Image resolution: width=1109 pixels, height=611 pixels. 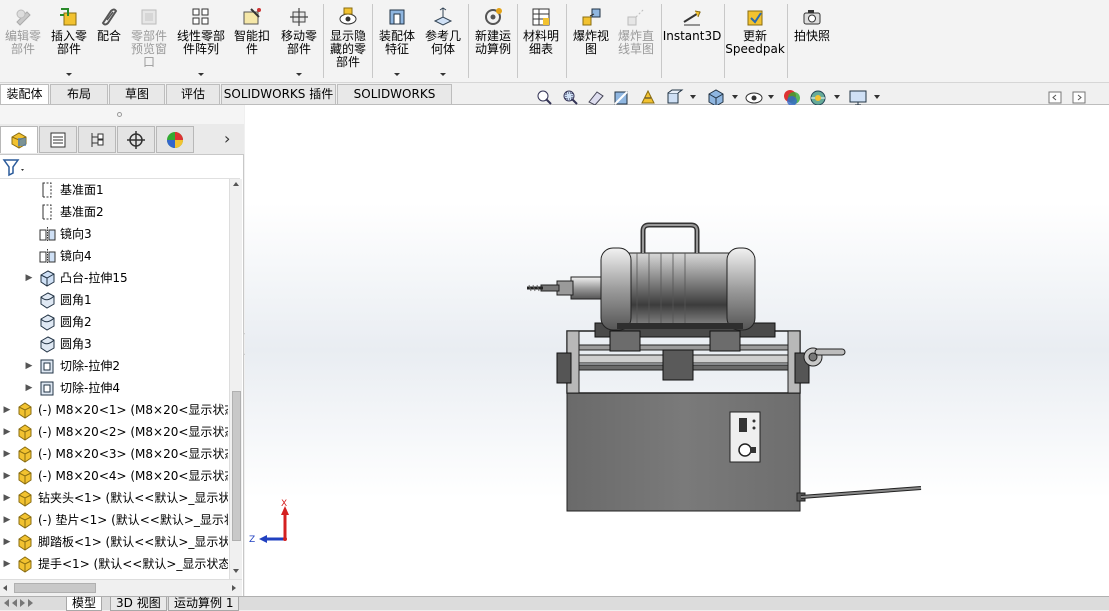 I want to click on display-style-icon, so click(x=716, y=97).